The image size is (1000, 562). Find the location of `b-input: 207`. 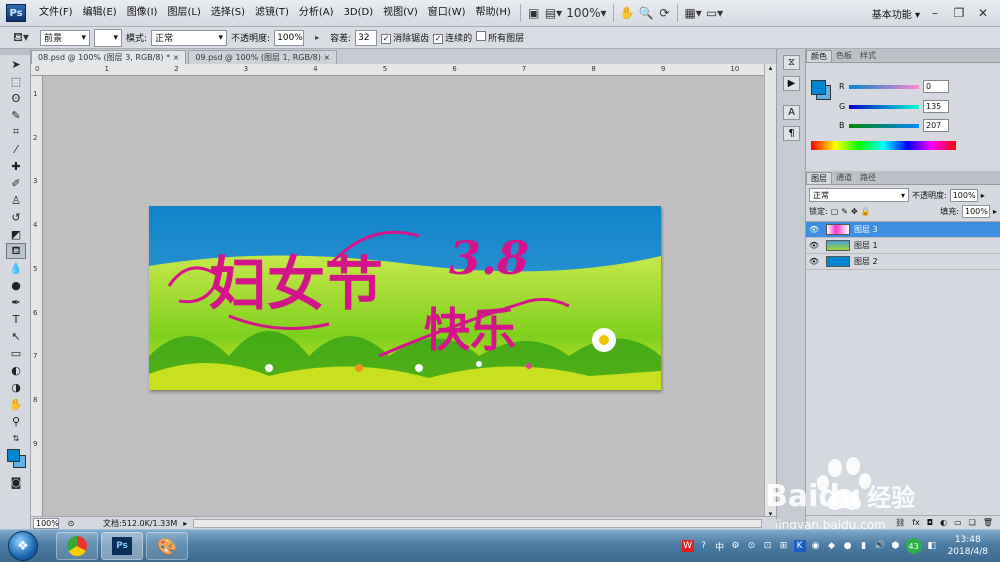

b-input: 207 is located at coordinates (936, 125).